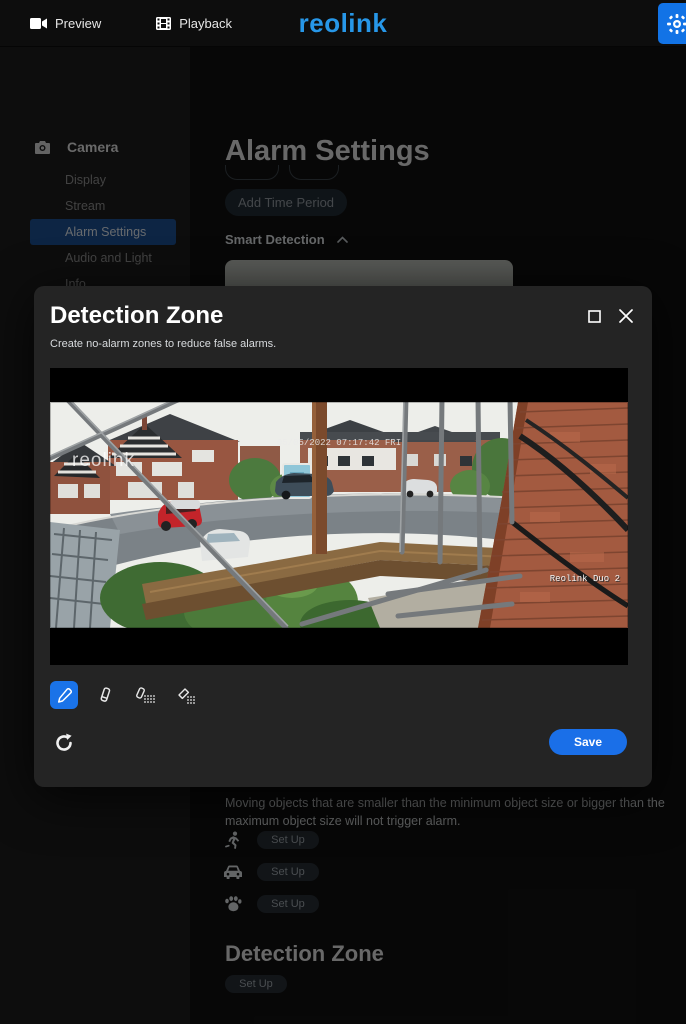 This screenshot has height=1024, width=686. I want to click on refresh-button, so click(64, 744).